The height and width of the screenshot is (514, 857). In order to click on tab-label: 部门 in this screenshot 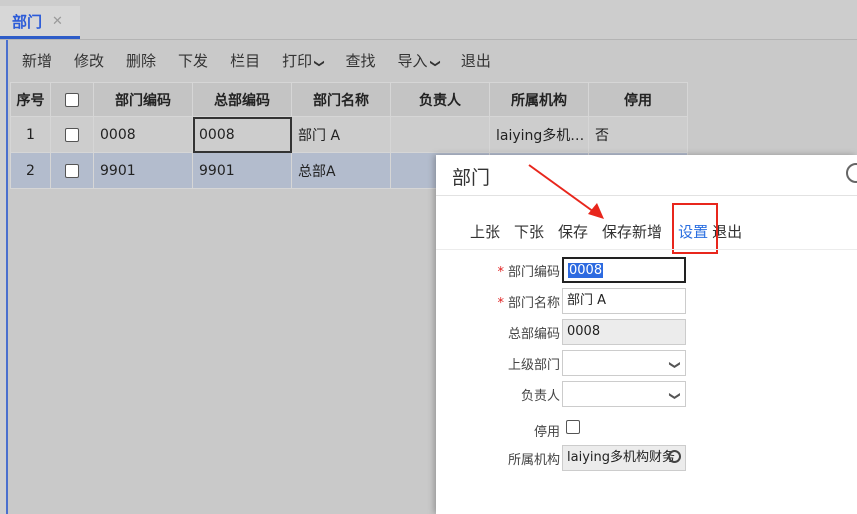, I will do `click(27, 21)`.